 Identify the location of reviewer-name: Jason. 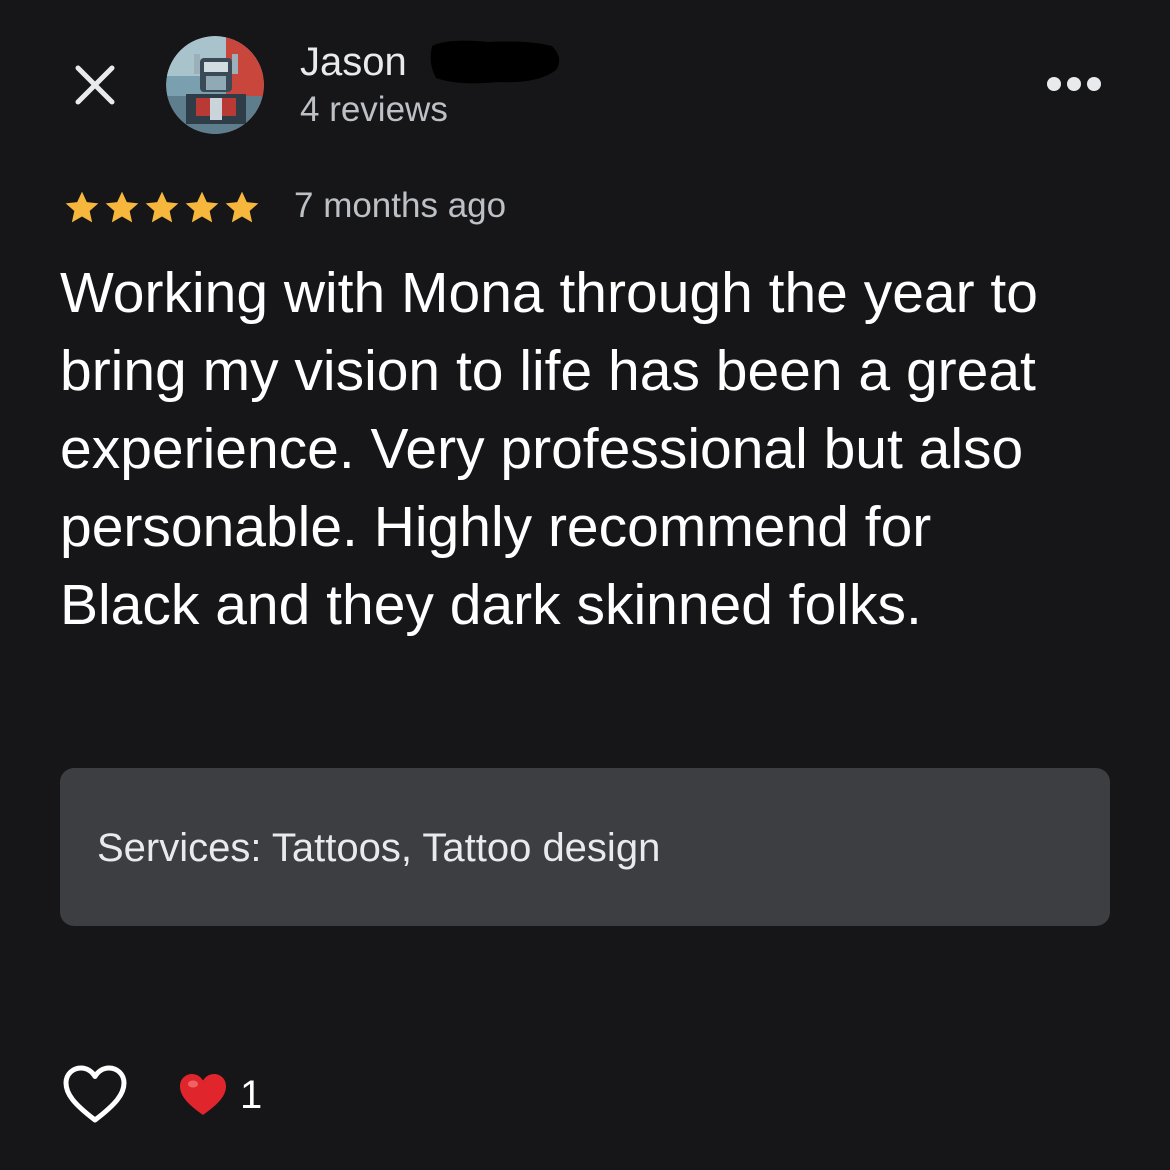
(353, 62).